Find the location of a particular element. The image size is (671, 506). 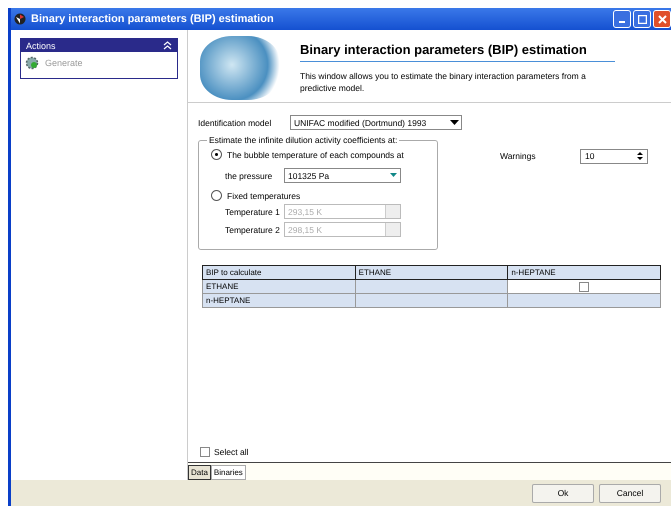

page-title: Binary interaction parameters (BIP) estimation is located at coordinates (457, 52).